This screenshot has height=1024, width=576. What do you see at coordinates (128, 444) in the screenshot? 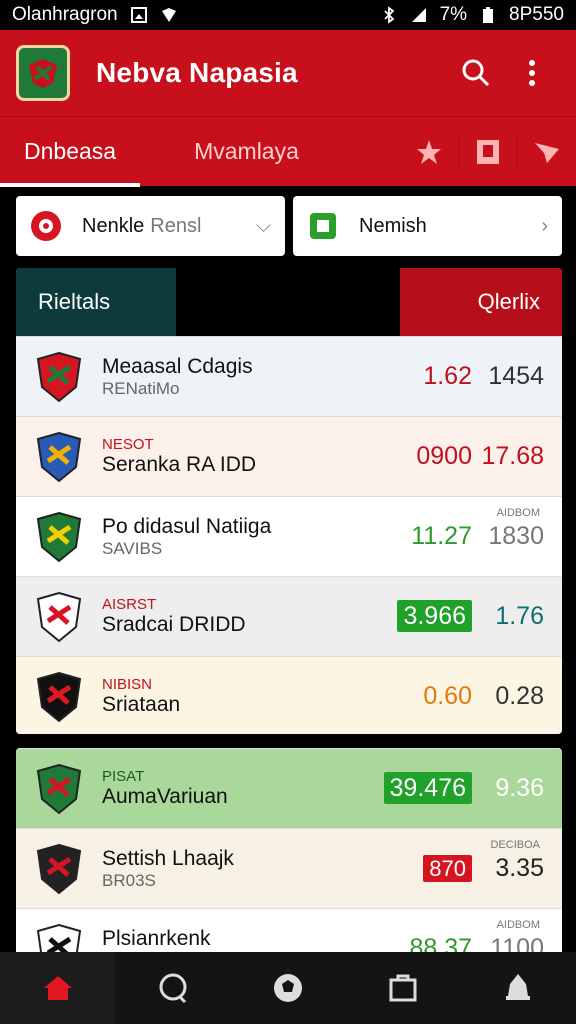
I see `row-tag: NESOT` at bounding box center [128, 444].